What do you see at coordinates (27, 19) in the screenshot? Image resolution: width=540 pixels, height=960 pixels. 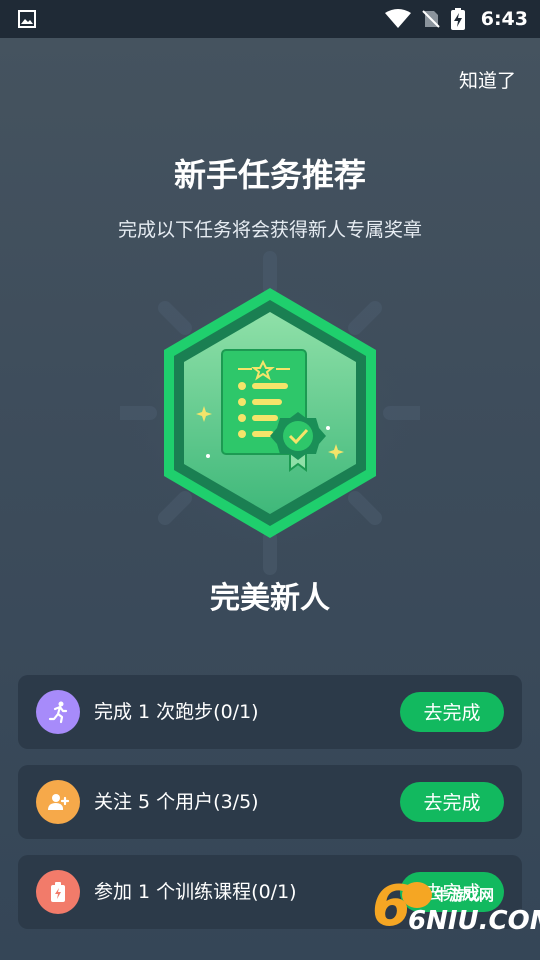 I see `gallery-icon` at bounding box center [27, 19].